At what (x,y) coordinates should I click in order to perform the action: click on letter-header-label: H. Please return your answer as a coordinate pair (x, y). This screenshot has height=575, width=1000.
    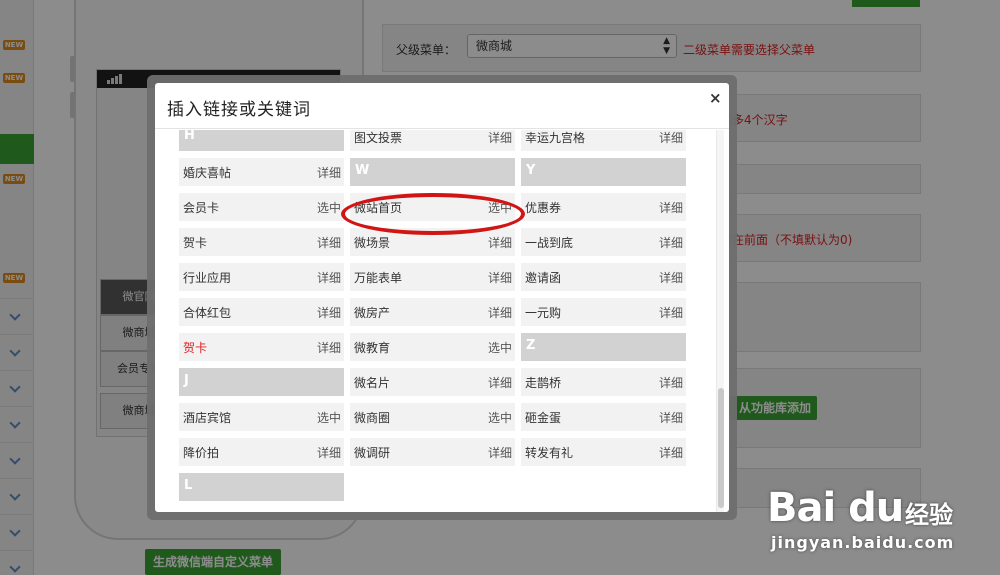
    Looking at the image, I should click on (189, 136).